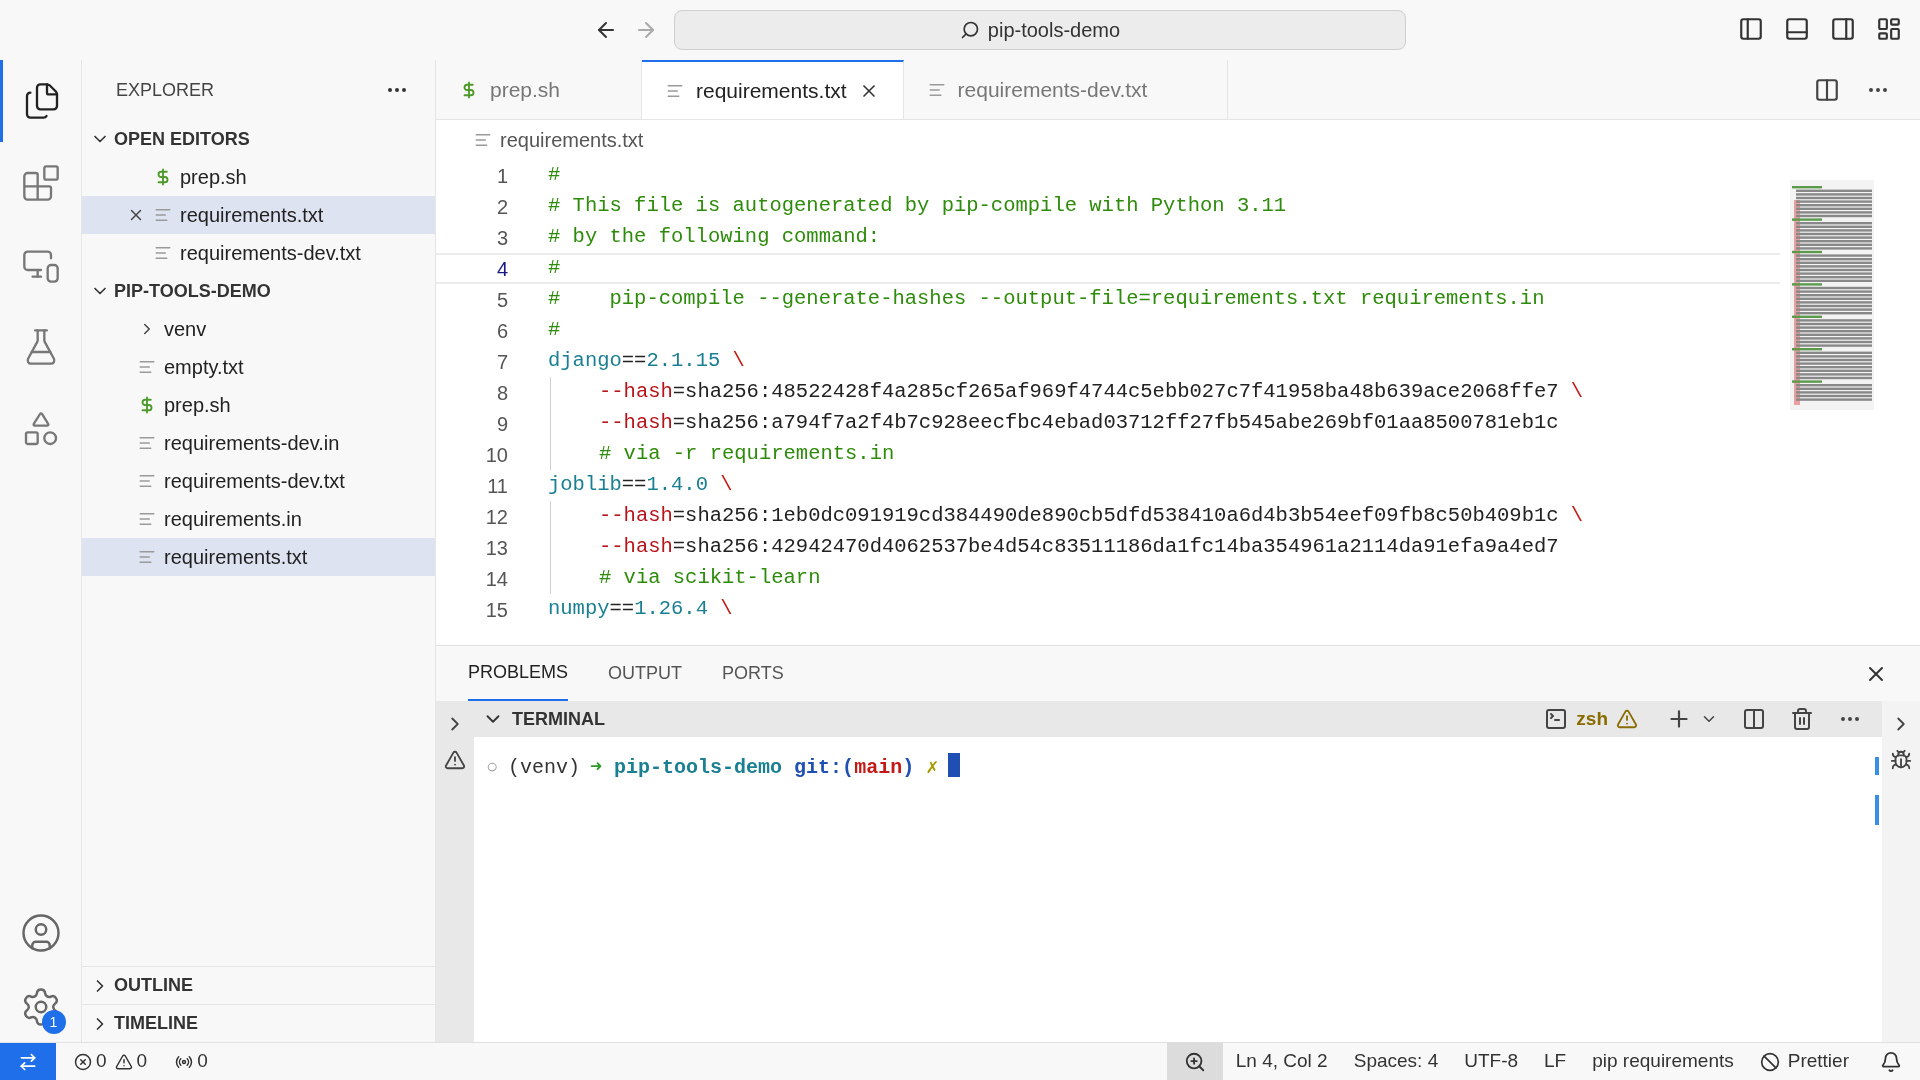 The image size is (1920, 1080). What do you see at coordinates (710, 578) in the screenshot?
I see `code-line: # via scikit-learn` at bounding box center [710, 578].